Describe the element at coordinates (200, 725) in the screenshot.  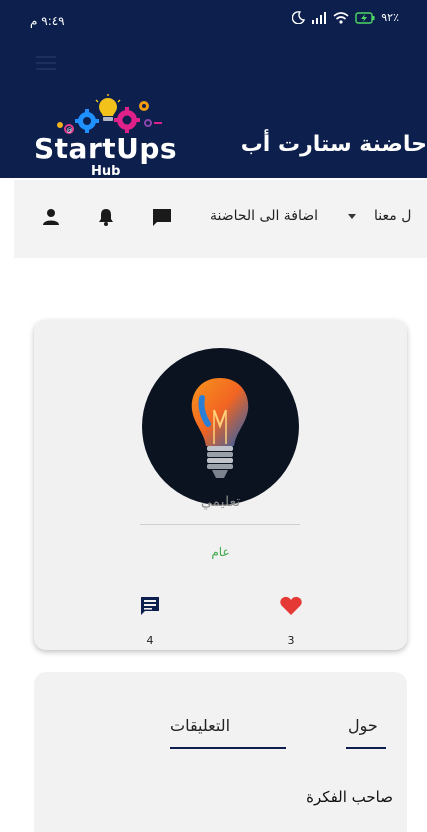
I see `tab-comments: التعليقات` at that location.